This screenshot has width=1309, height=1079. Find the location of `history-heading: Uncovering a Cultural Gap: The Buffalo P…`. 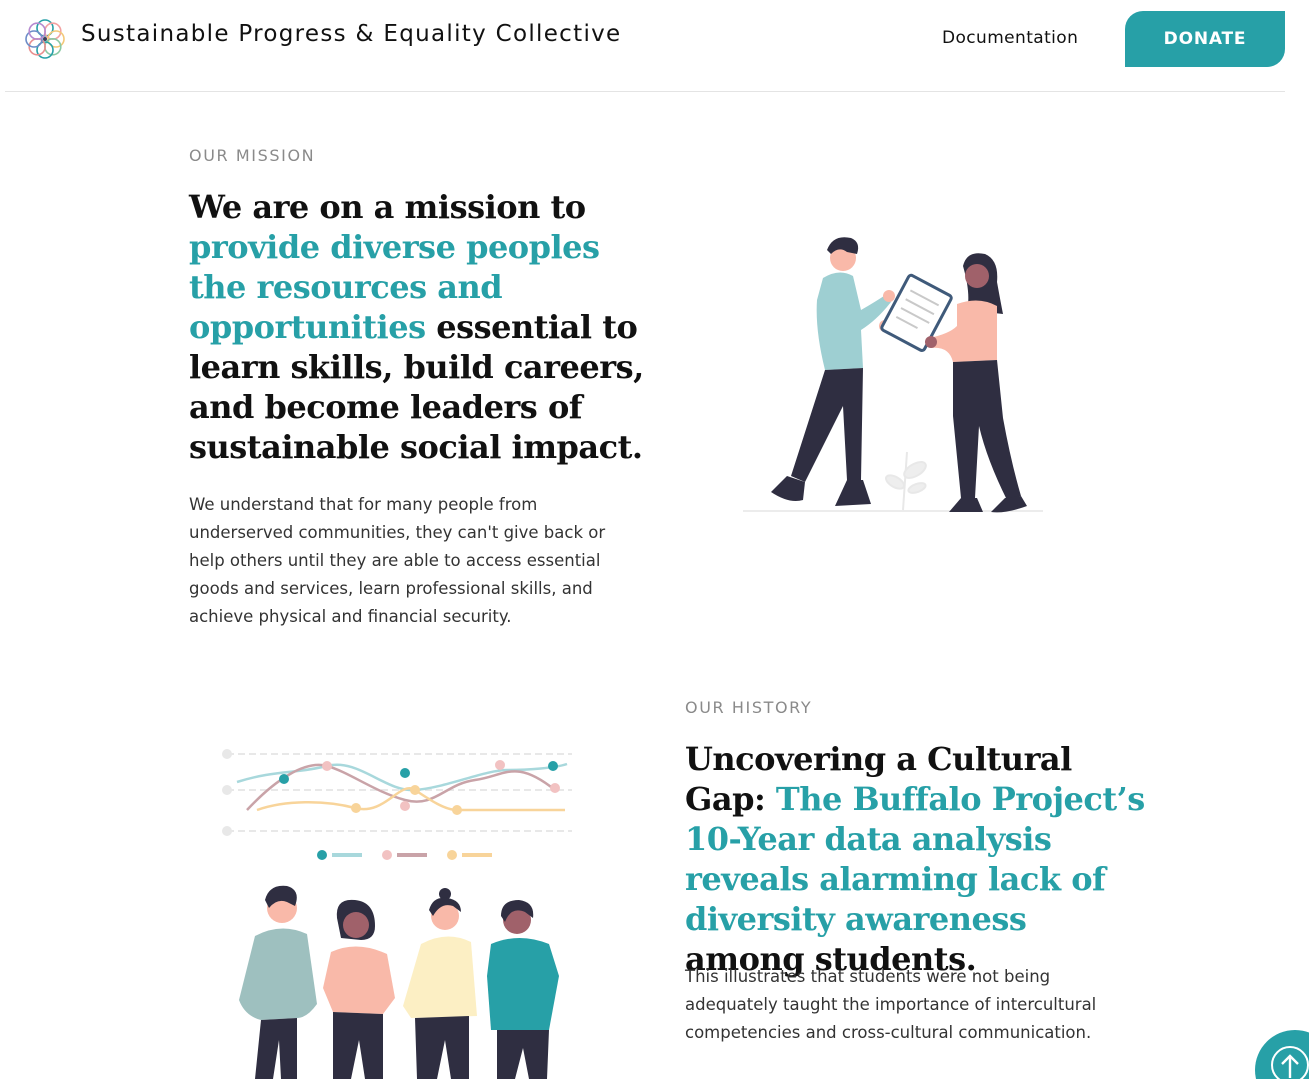

history-heading: Uncovering a Cultural Gap: The Buffalo P… is located at coordinates (920, 859).